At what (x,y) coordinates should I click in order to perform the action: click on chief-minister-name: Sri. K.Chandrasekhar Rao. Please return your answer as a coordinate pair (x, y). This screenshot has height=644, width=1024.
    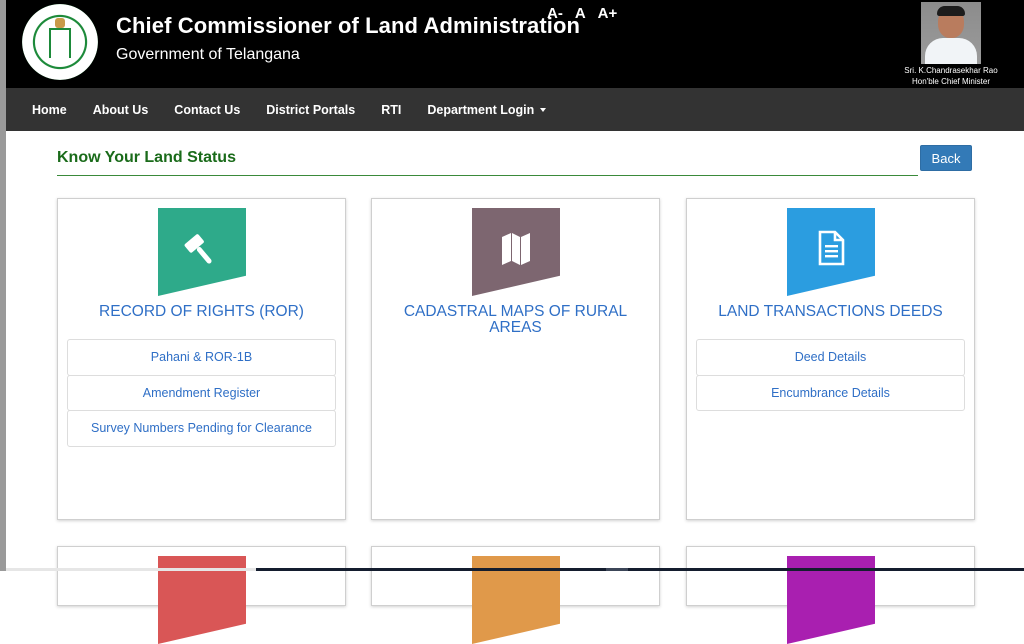
    Looking at the image, I should click on (951, 70).